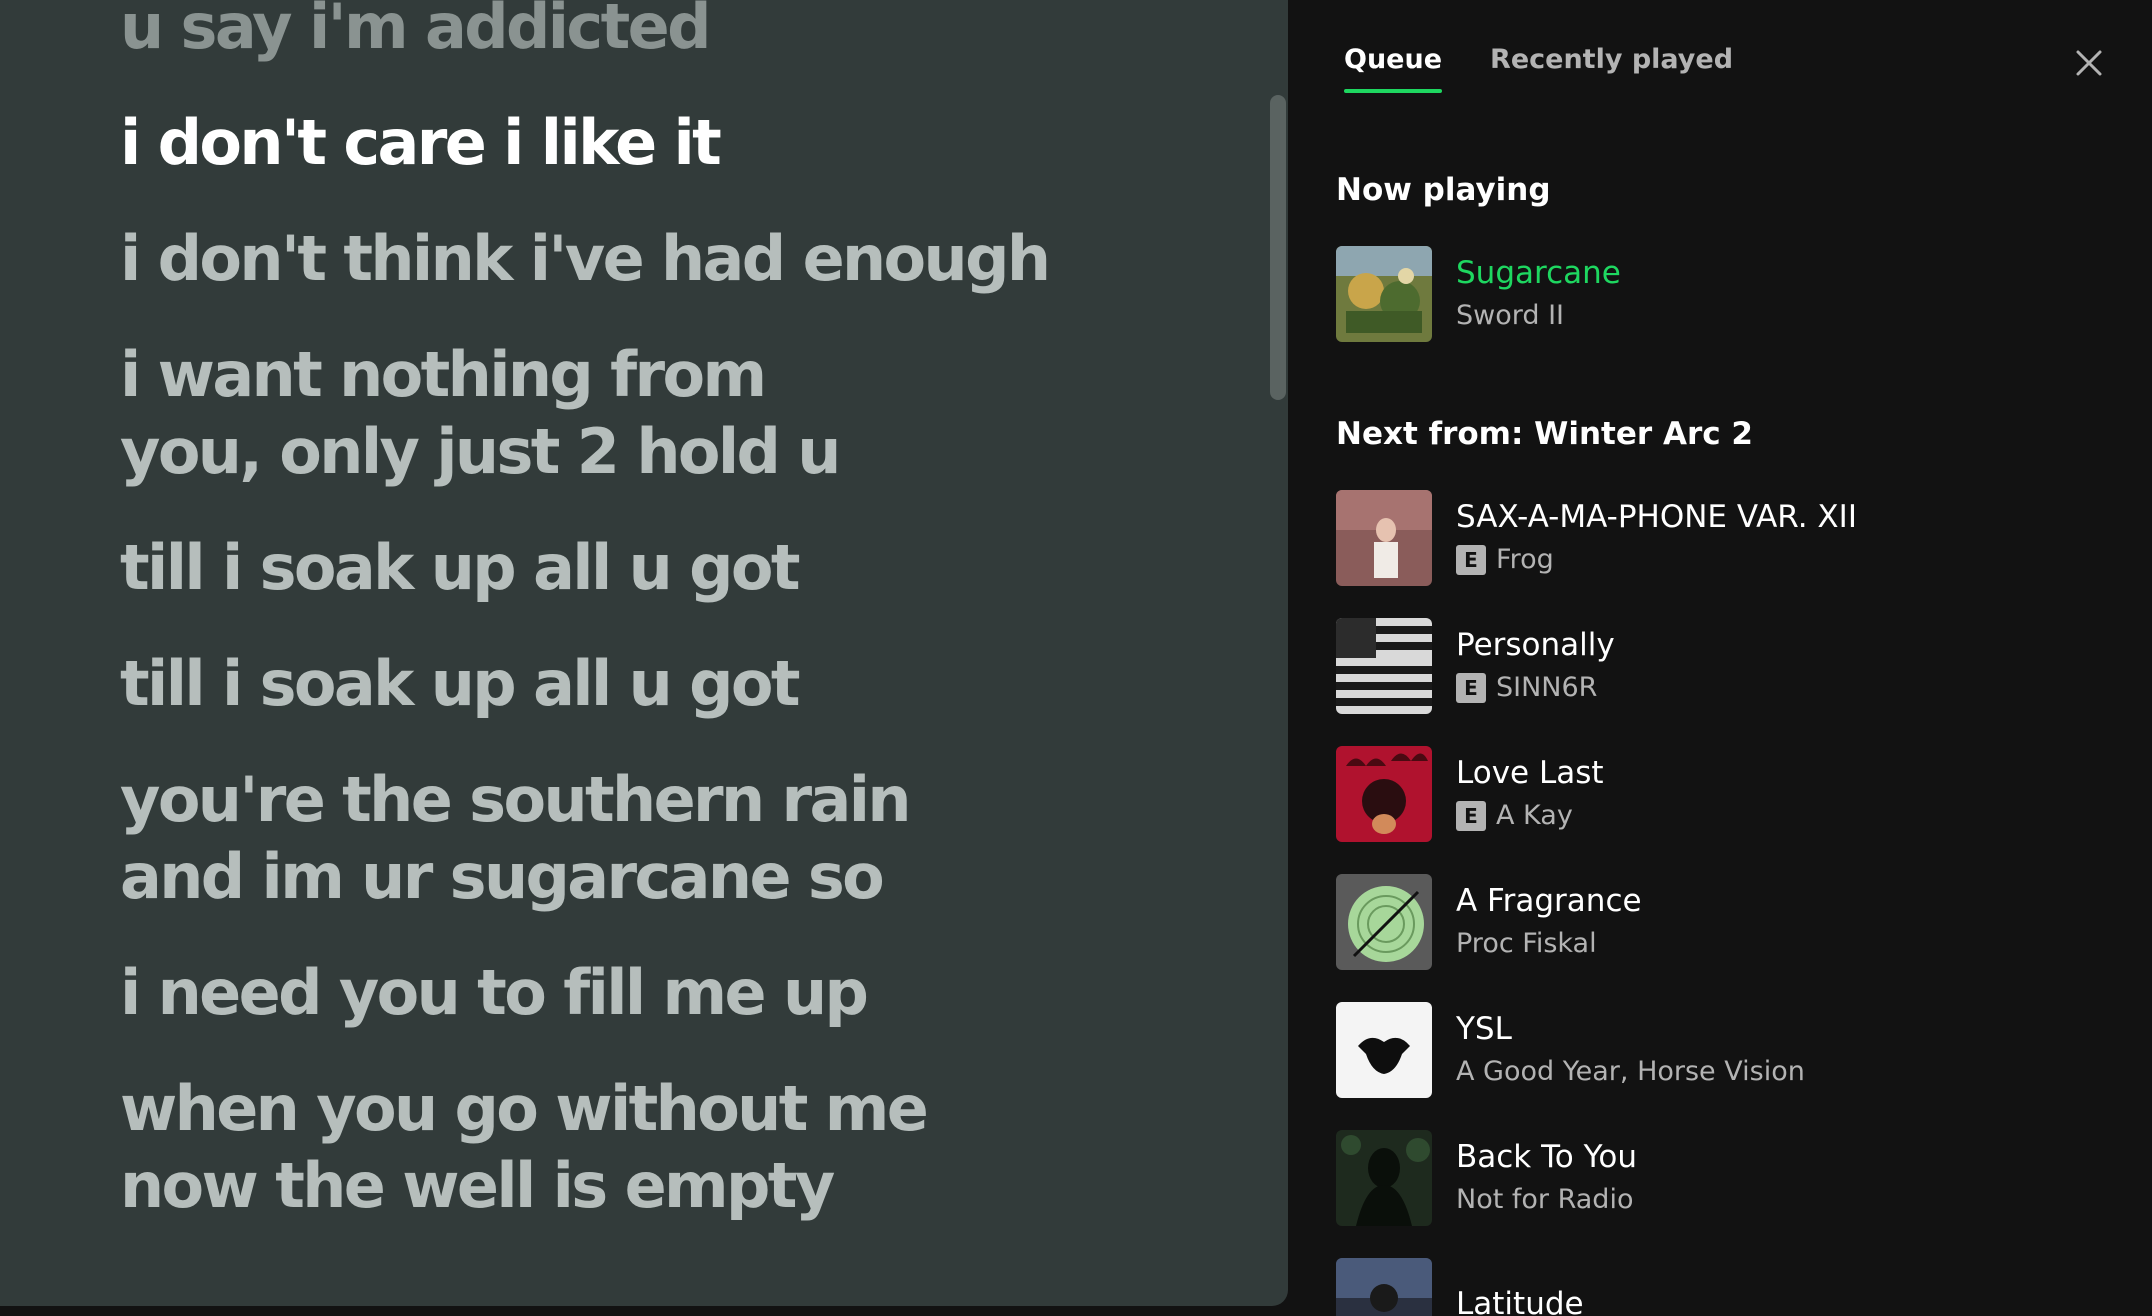 Image resolution: width=2152 pixels, height=1316 pixels. I want to click on queue-tabs: Queue Recently played, so click(1538, 68).